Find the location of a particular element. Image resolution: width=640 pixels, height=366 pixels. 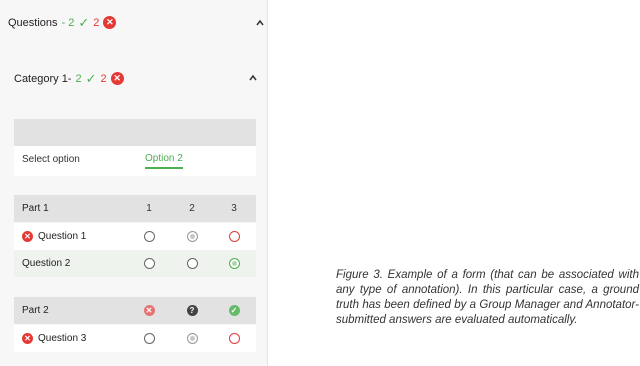

part2-header-row: Part 2 ✕ ? ✓ is located at coordinates (135, 310).